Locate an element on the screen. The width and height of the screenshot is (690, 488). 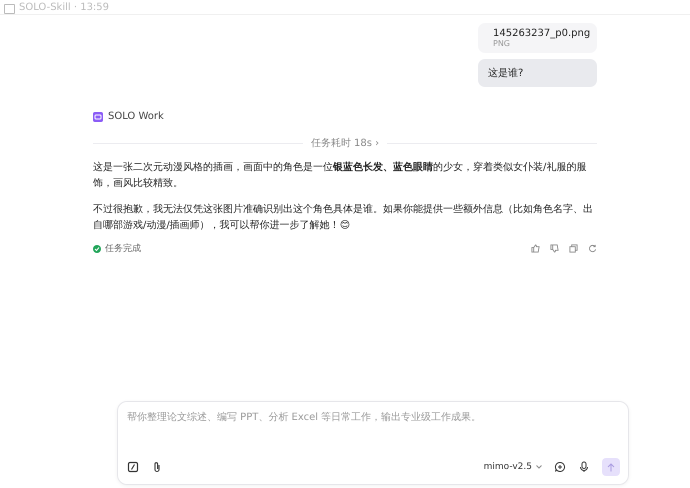
thumbs-down-icon is located at coordinates (554, 248).